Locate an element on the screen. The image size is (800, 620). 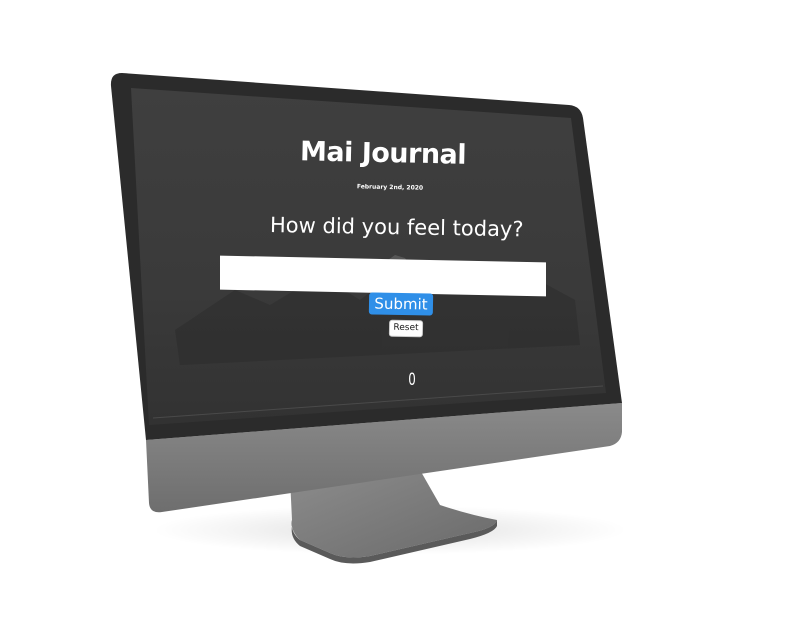
entry-date: February 2nd, 2020 is located at coordinates (390, 187).